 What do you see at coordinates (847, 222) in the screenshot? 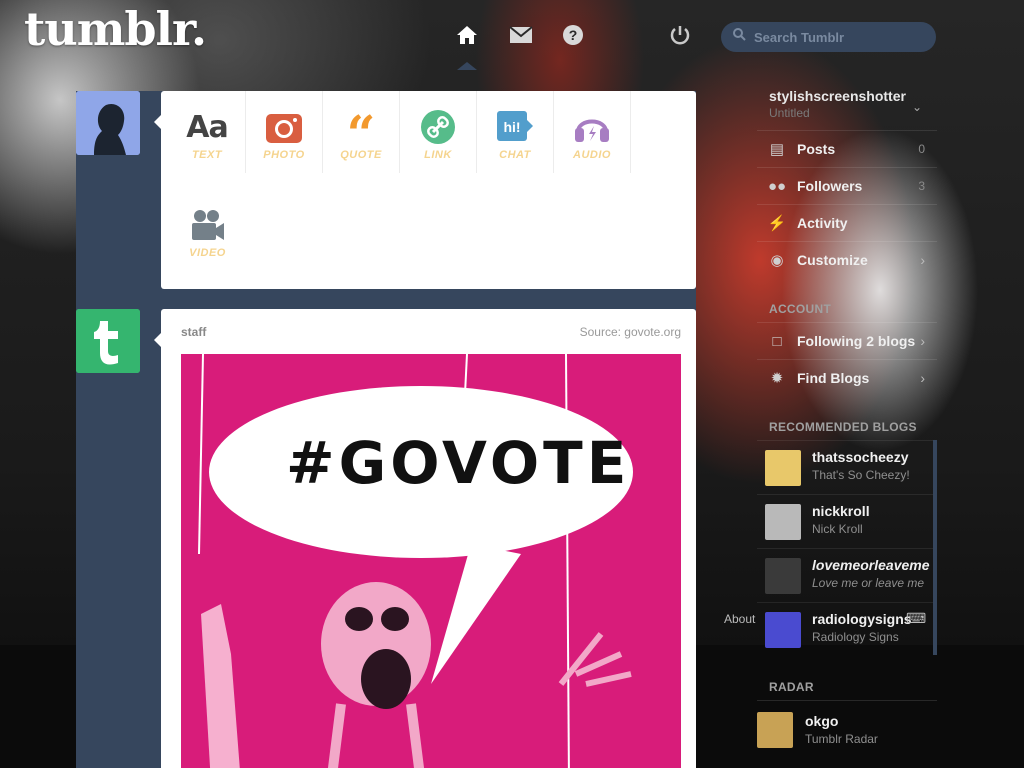
I see `sidebar-item-activity: ⚡ Activity` at bounding box center [847, 222].